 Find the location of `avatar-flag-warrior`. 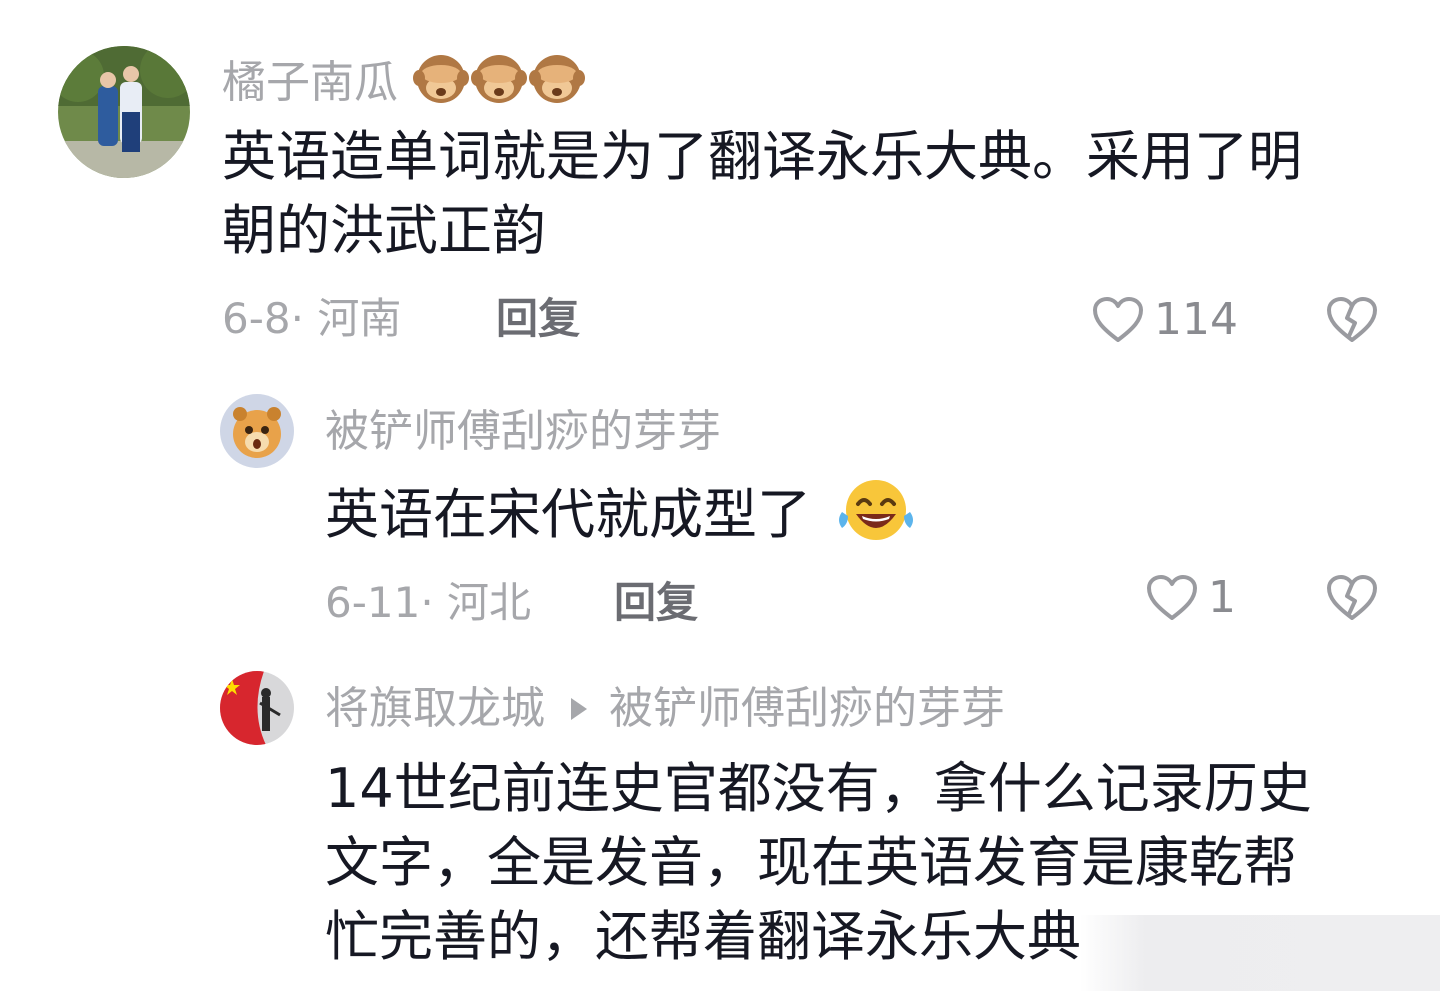

avatar-flag-warrior is located at coordinates (257, 708).